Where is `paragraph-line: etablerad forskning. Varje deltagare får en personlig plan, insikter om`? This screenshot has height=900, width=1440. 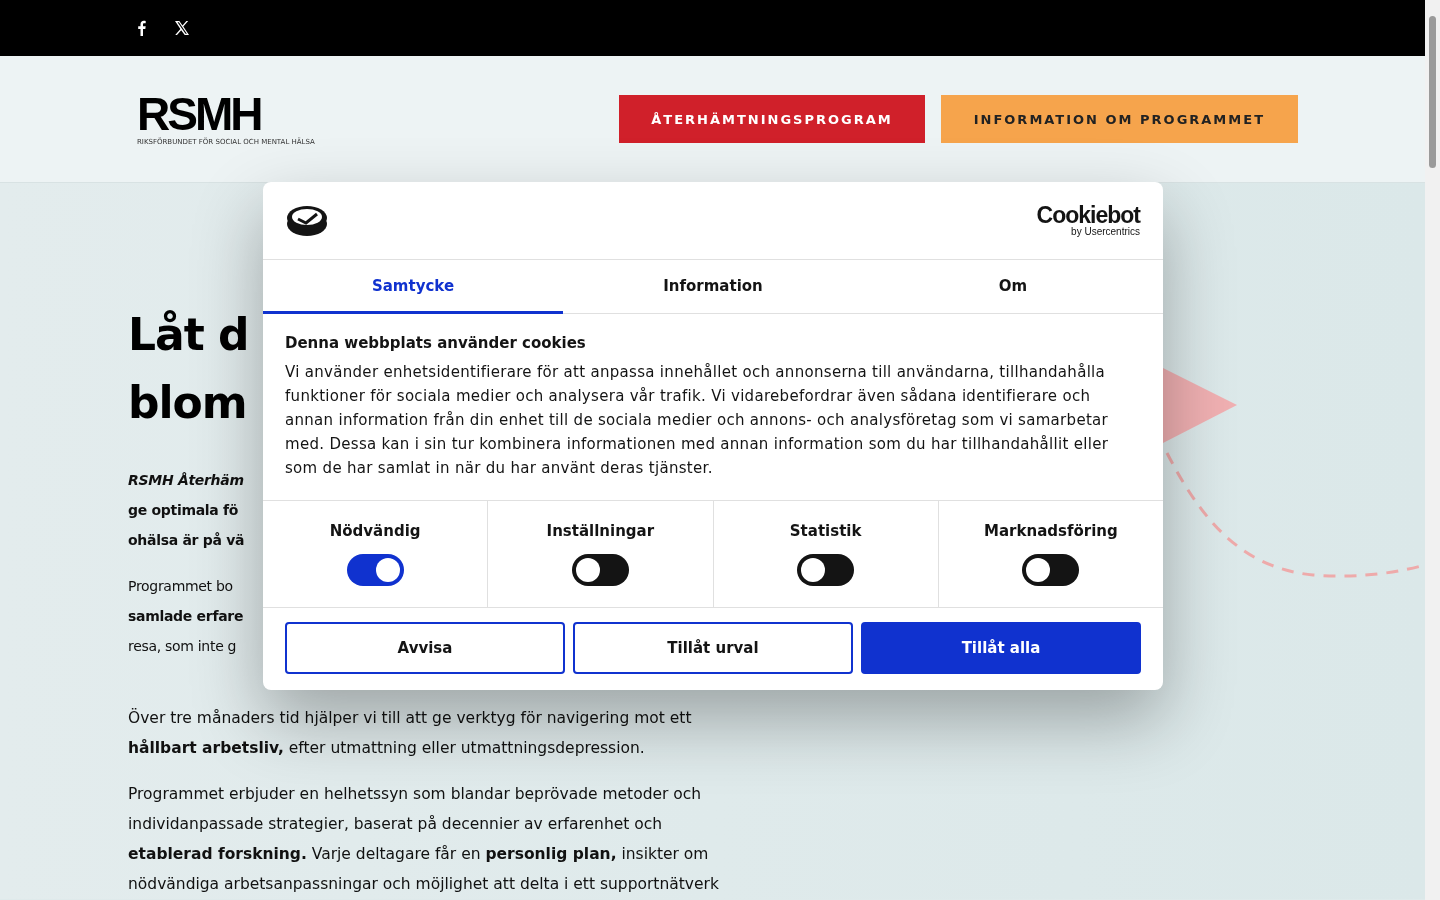 paragraph-line: etablerad forskning. Varje deltagare får en personlig plan, insikter om is located at coordinates (418, 854).